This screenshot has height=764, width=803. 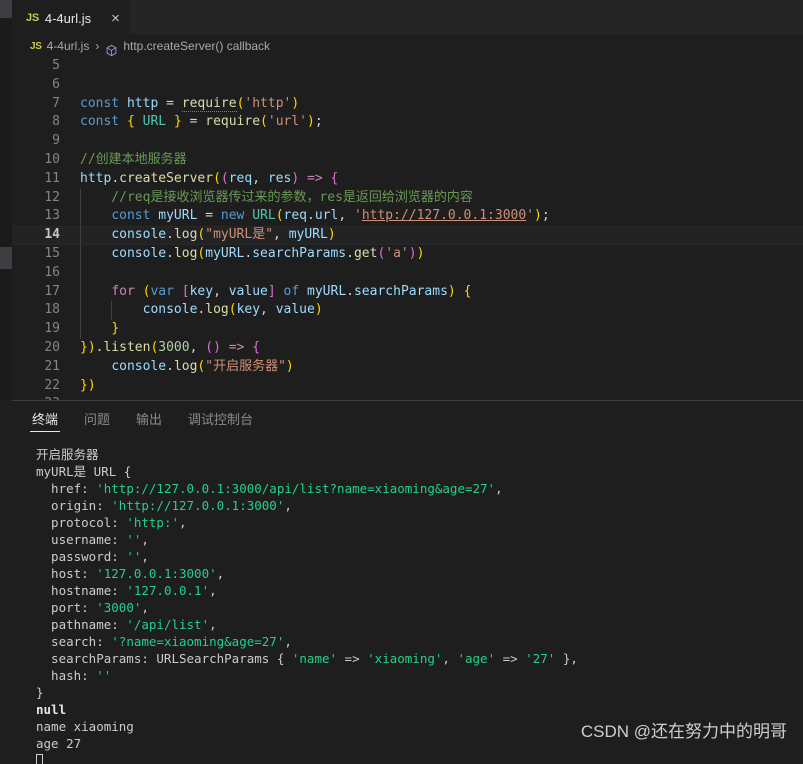 What do you see at coordinates (68, 46) in the screenshot?
I see `breadcrumb-item-file: 4-4url.js` at bounding box center [68, 46].